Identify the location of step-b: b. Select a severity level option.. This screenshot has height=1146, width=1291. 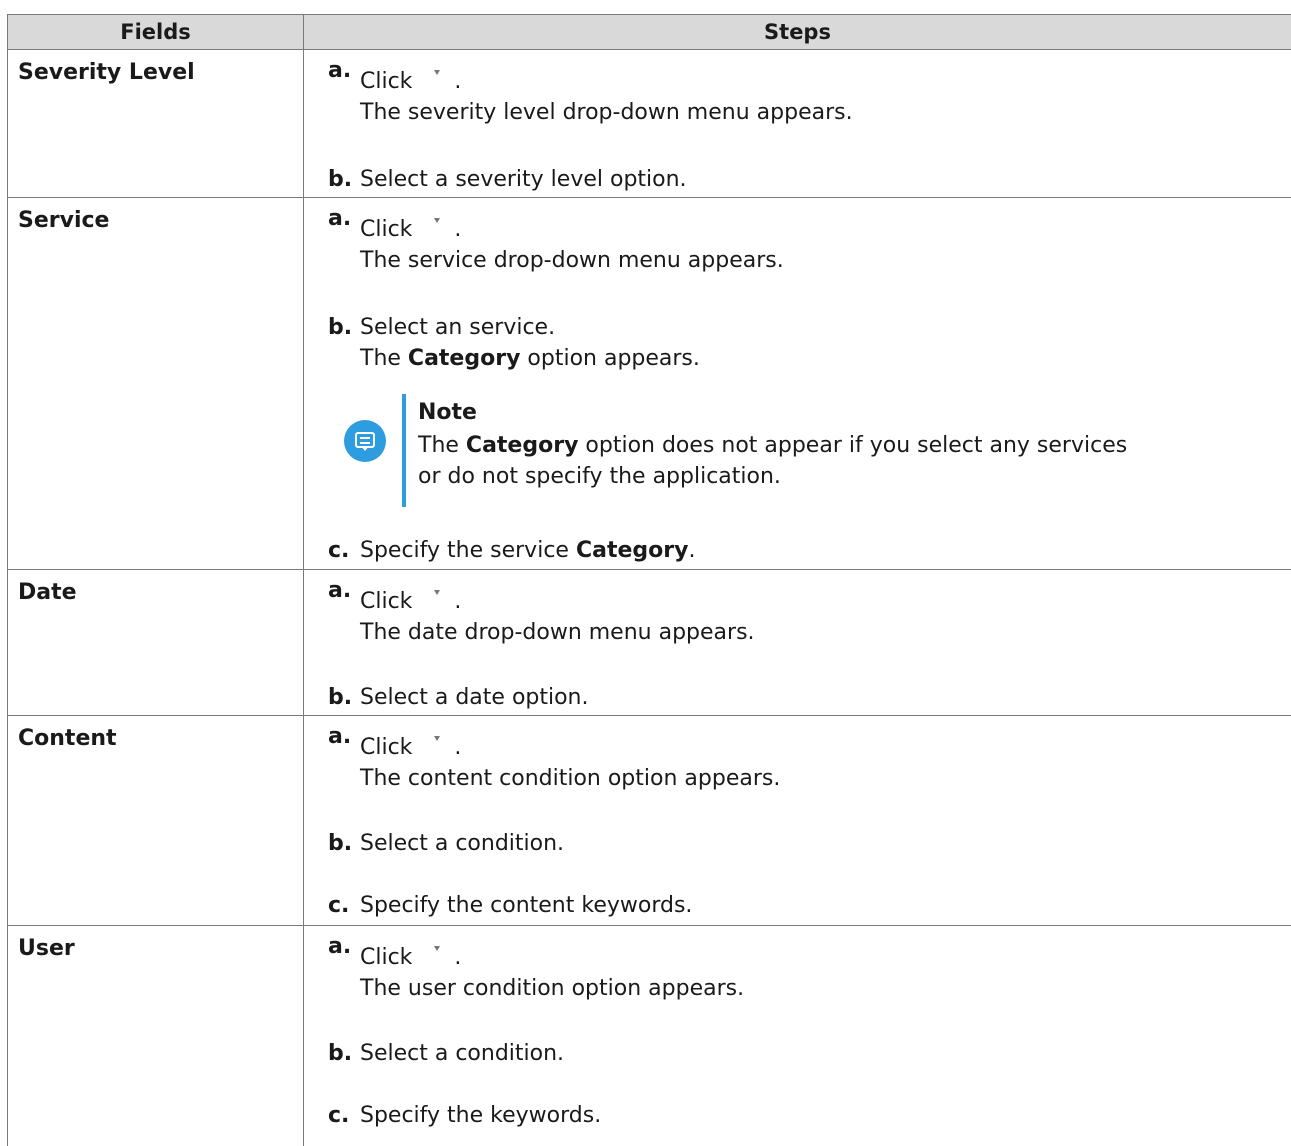
(507, 179).